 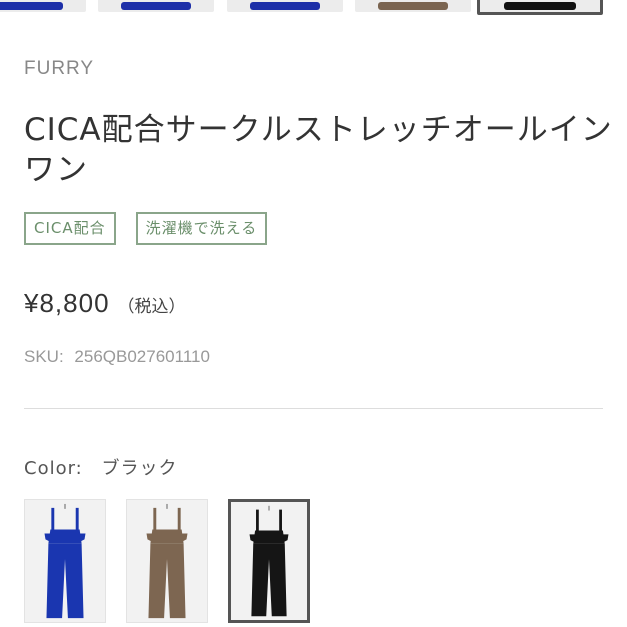 I want to click on swatch-blue, so click(x=65, y=561).